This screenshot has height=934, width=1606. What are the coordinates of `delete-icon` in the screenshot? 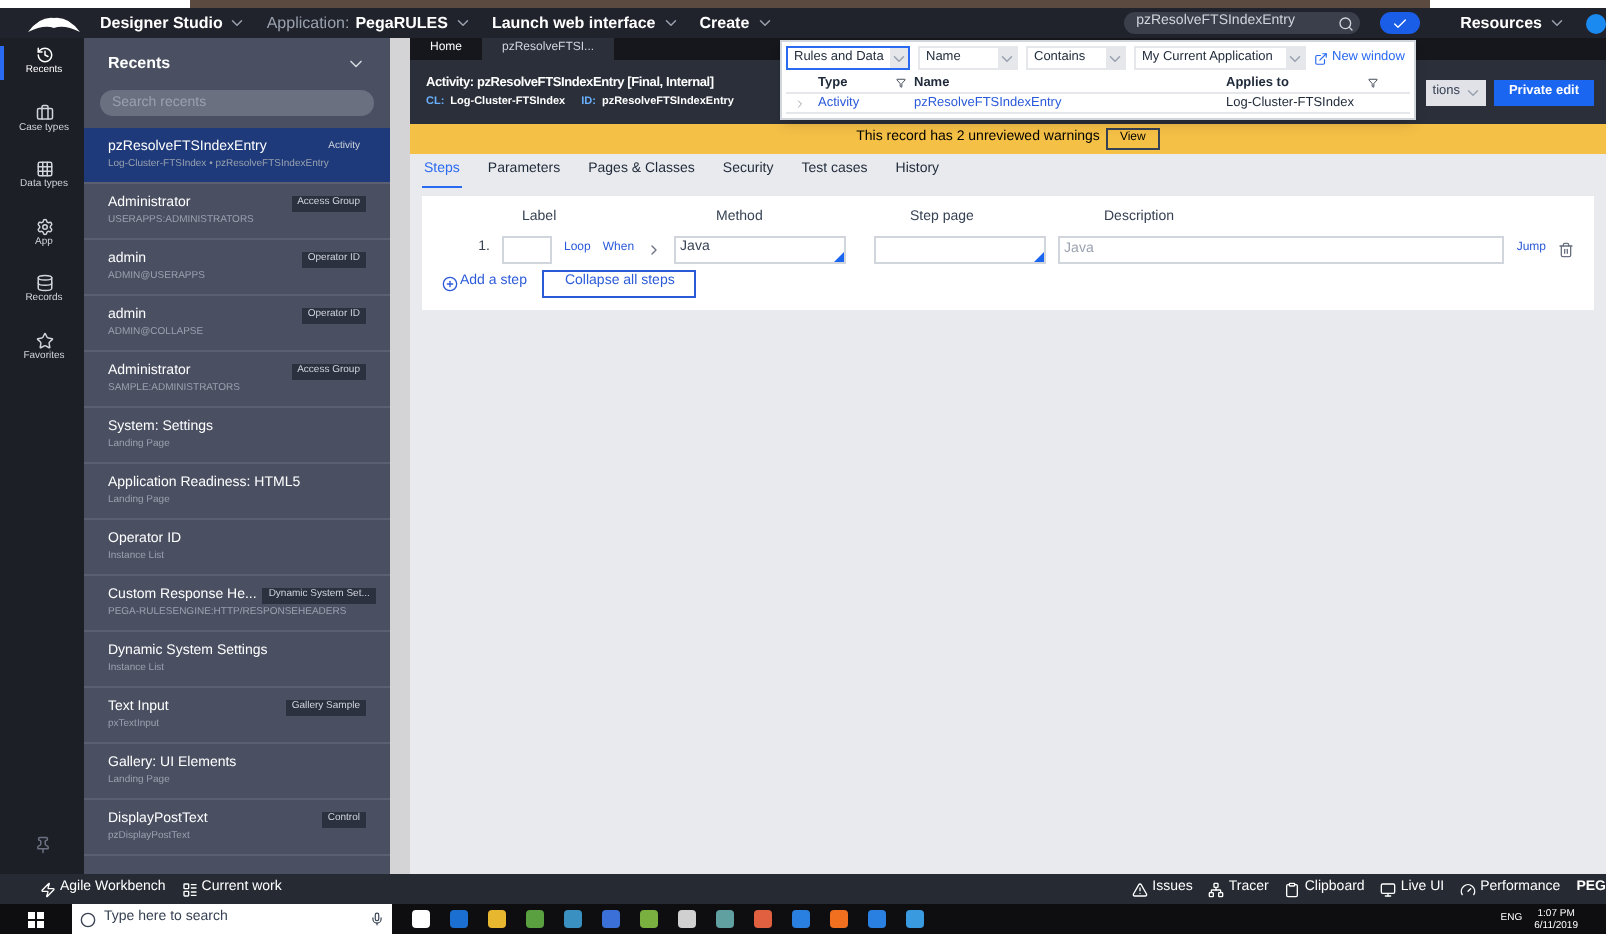 It's located at (1566, 249).